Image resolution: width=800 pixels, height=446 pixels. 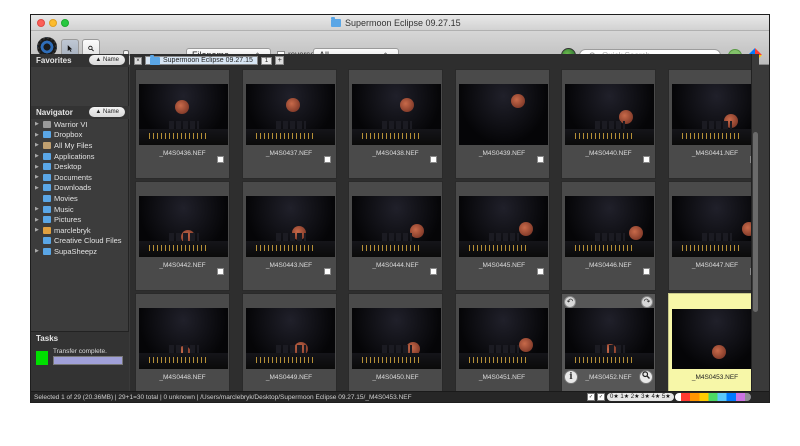 What do you see at coordinates (138, 60) in the screenshot?
I see `close-tab-icon: ×` at bounding box center [138, 60].